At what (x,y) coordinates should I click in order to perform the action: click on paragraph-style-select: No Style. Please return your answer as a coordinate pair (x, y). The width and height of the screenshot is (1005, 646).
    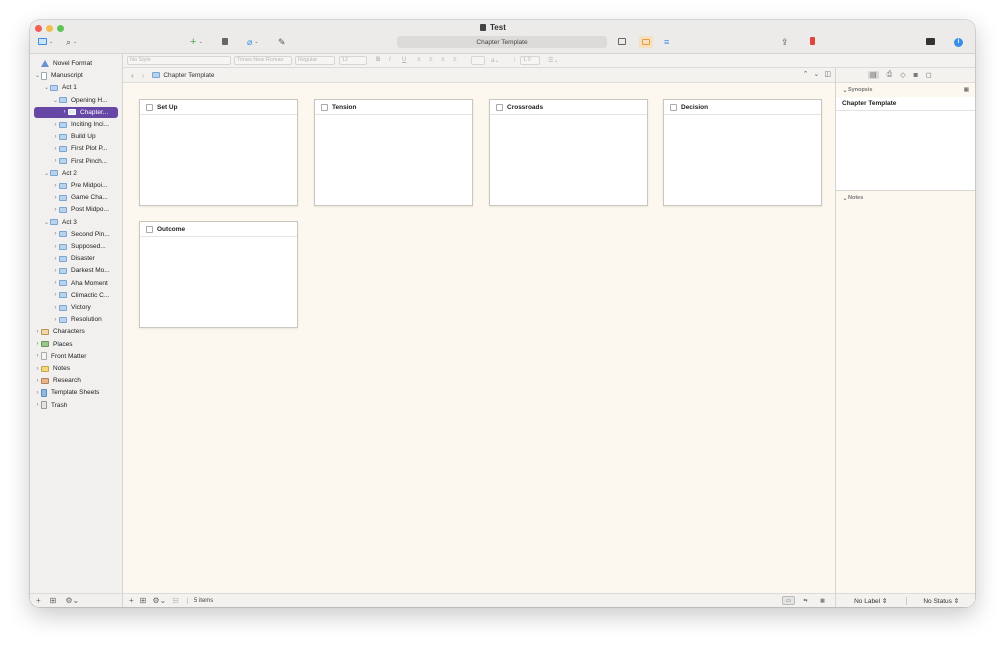
    Looking at the image, I should click on (179, 60).